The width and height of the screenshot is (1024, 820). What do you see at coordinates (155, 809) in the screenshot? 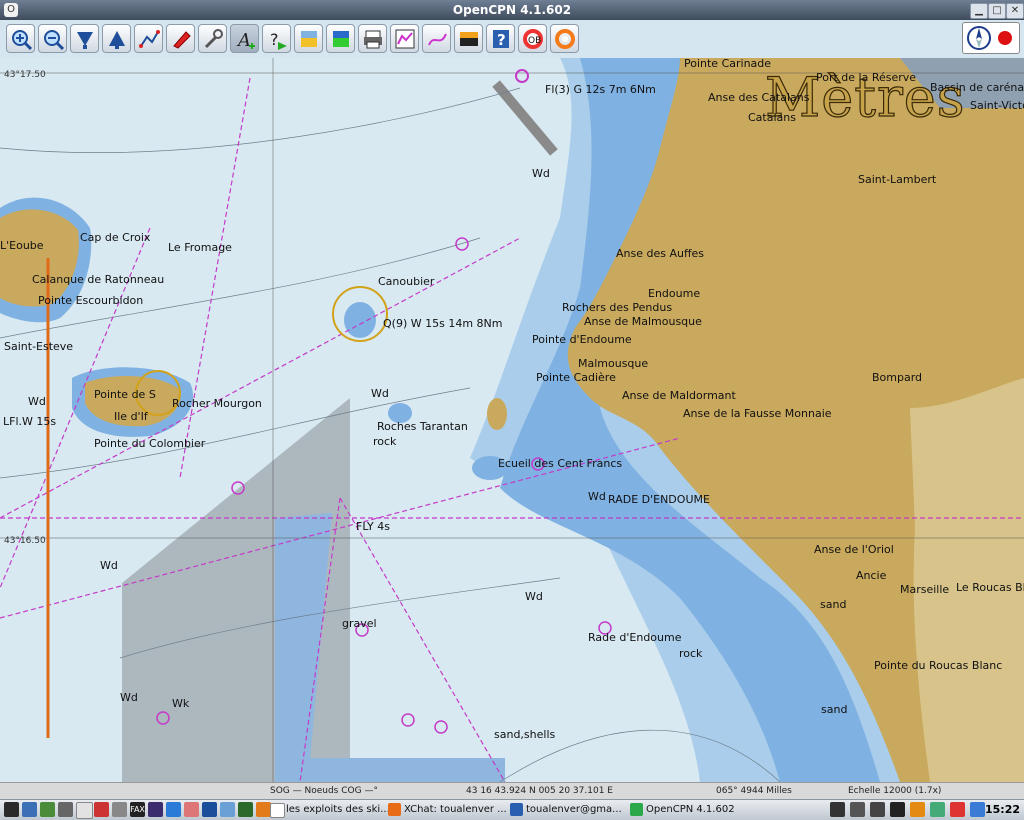
I see `gimp-icon` at bounding box center [155, 809].